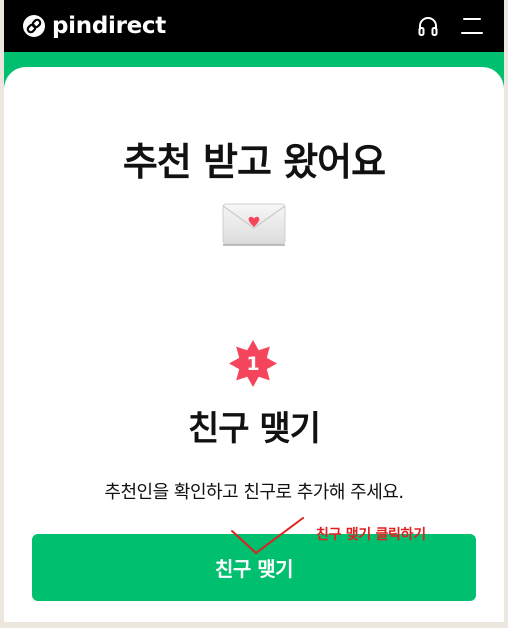 This screenshot has height=628, width=508. I want to click on step-title: 친구 맺기, so click(254, 429).